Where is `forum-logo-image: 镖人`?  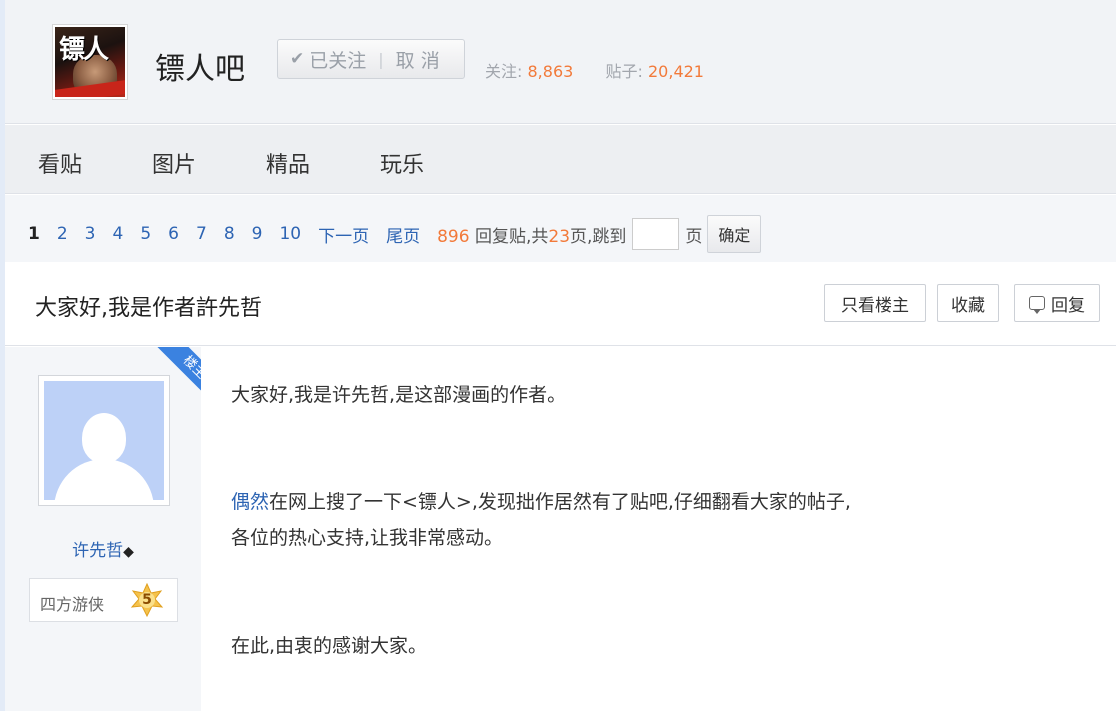
forum-logo-image: 镖人 is located at coordinates (90, 62).